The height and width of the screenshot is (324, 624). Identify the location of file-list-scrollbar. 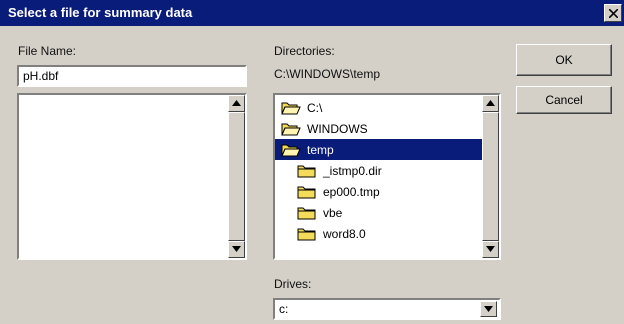
(236, 176).